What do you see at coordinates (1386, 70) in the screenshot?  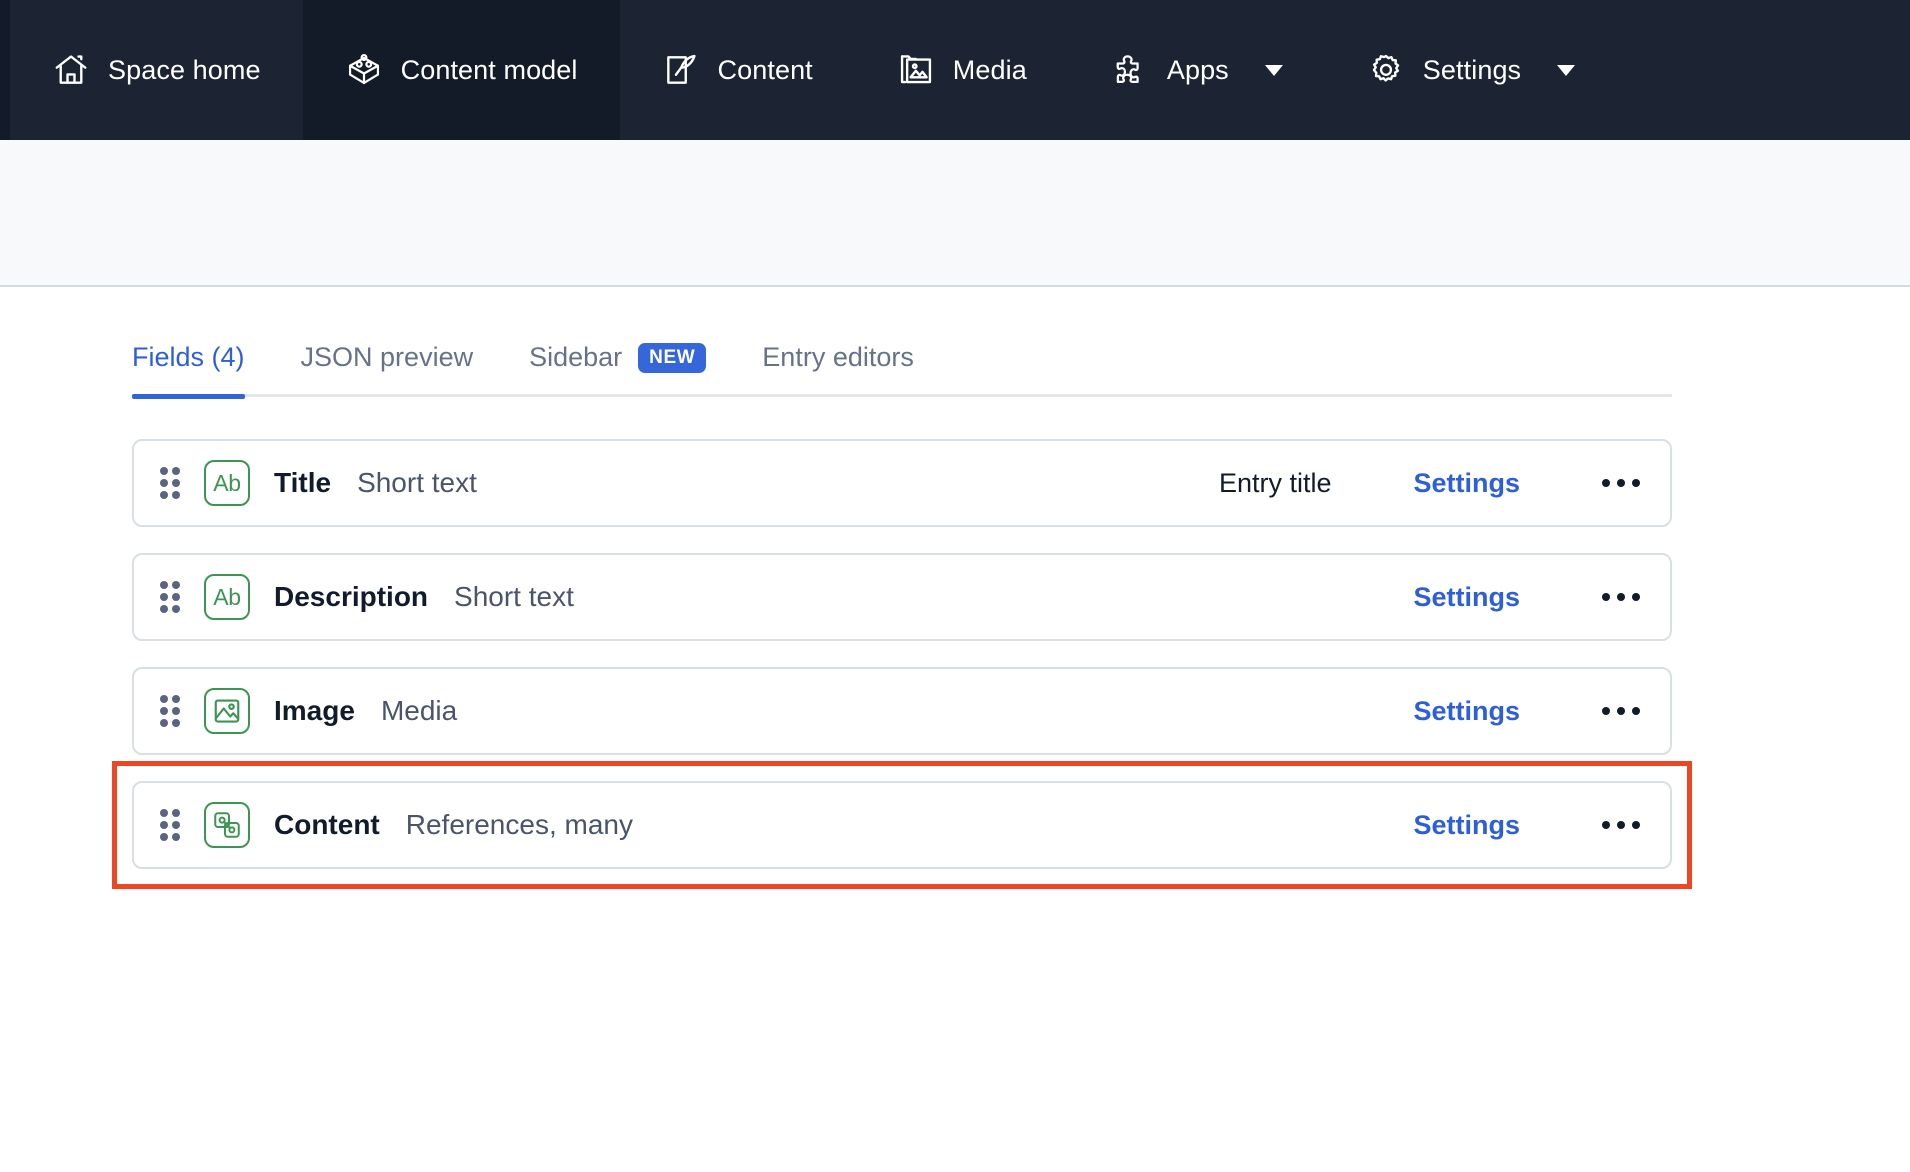 I see `gear-icon` at bounding box center [1386, 70].